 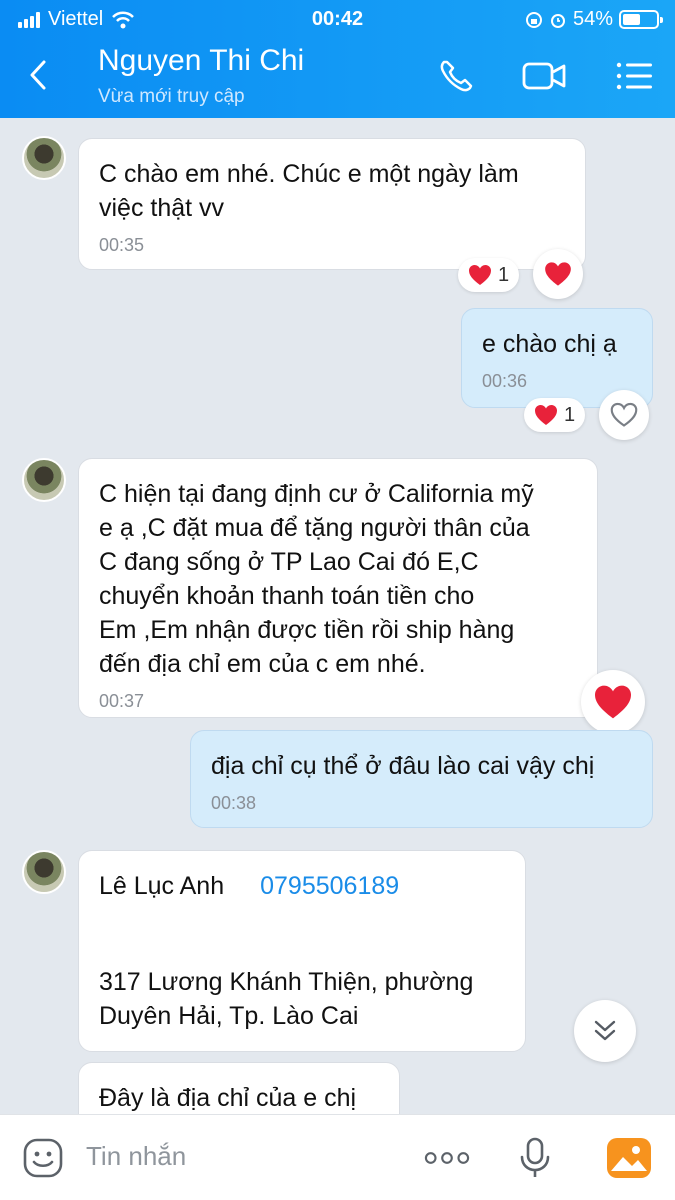 I want to click on scroll-down-button, so click(x=605, y=1031).